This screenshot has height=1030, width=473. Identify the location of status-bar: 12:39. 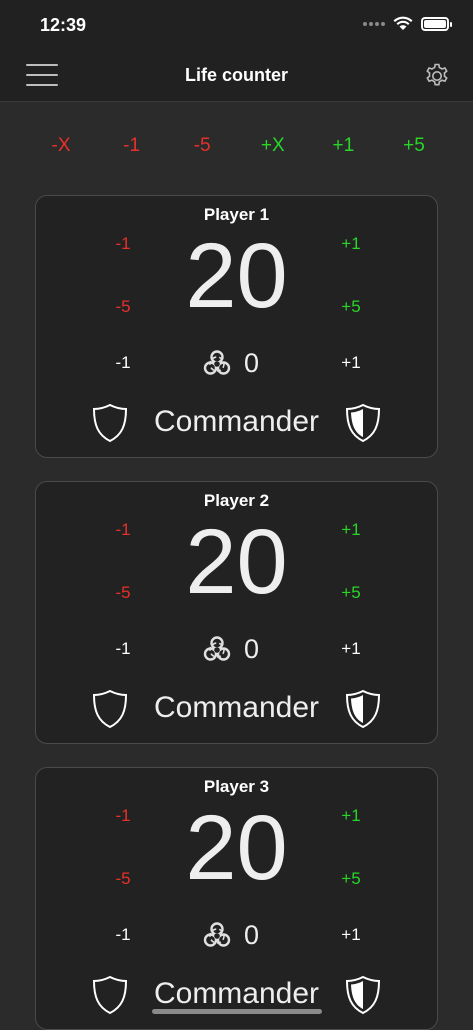
(236, 25).